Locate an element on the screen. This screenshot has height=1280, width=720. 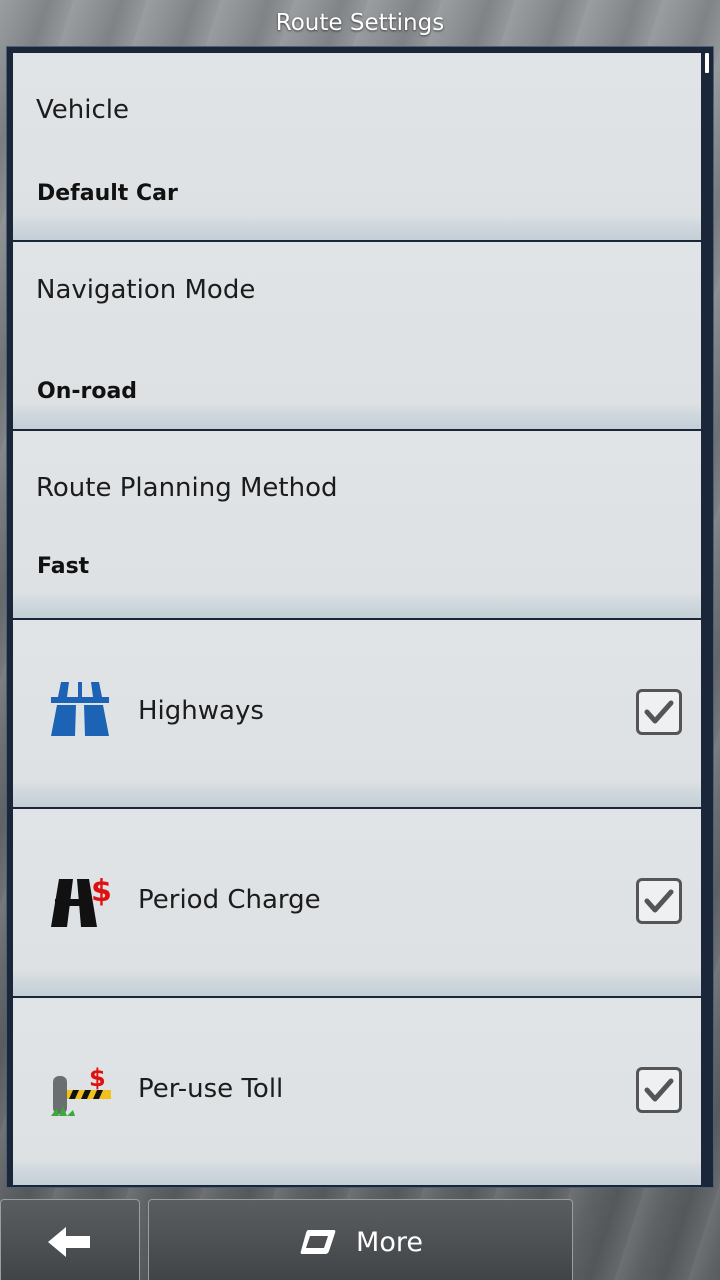
setting-row-vehicle: Vehicle Default Car is located at coordinates (357, 146).